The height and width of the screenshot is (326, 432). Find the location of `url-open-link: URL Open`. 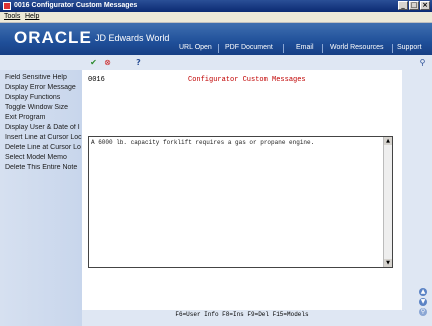

url-open-link: URL Open is located at coordinates (195, 47).